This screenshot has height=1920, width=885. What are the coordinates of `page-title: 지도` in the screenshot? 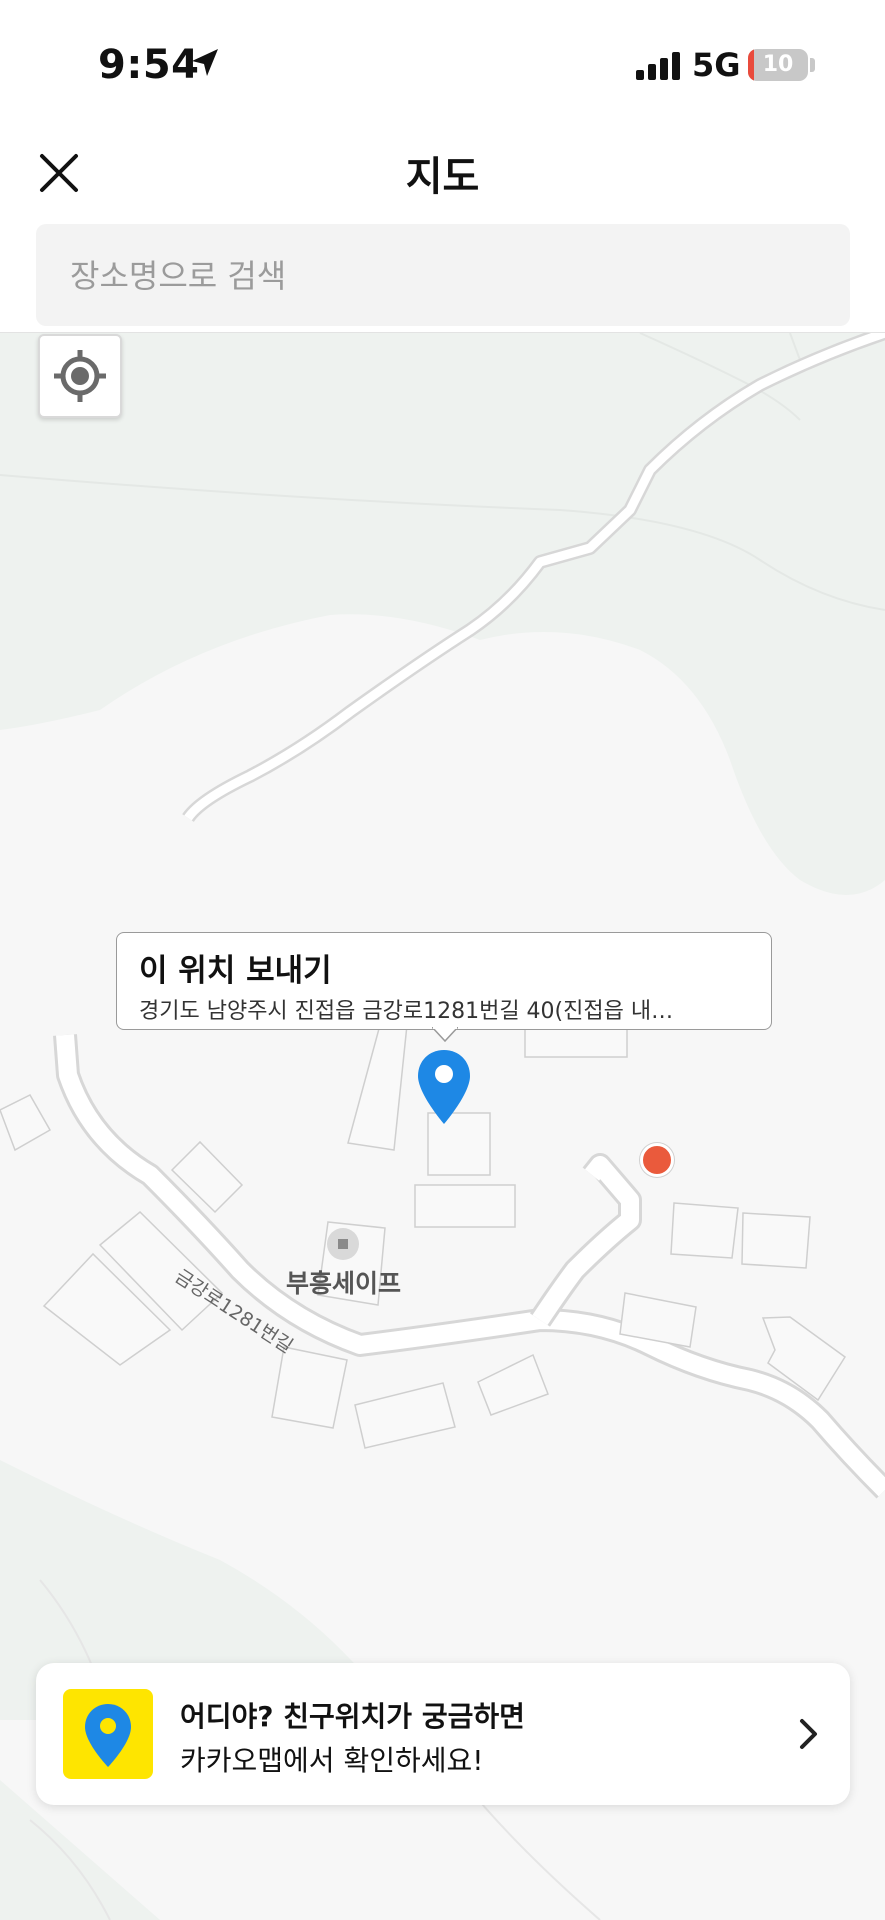 It's located at (442, 177).